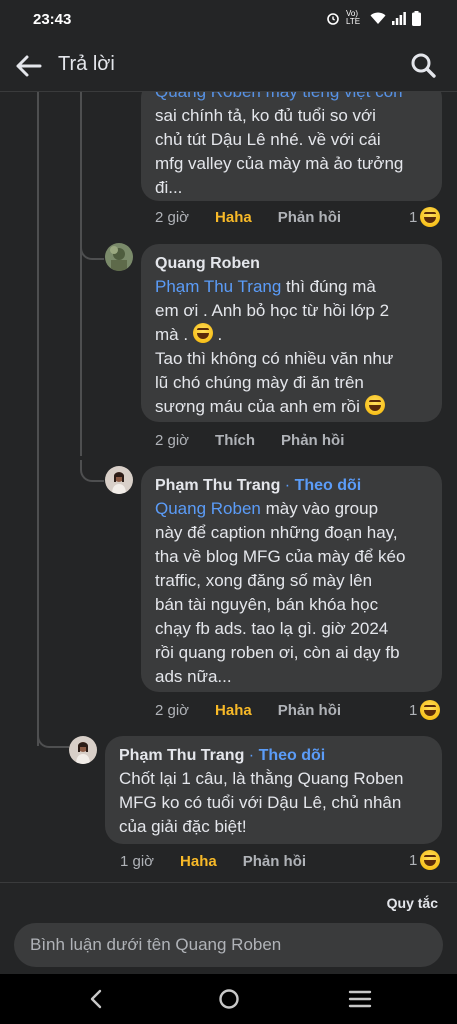 This screenshot has width=457, height=1024. I want to click on comment-partial-line: Quang Roben mày tiếng việt còn, so click(279, 96).